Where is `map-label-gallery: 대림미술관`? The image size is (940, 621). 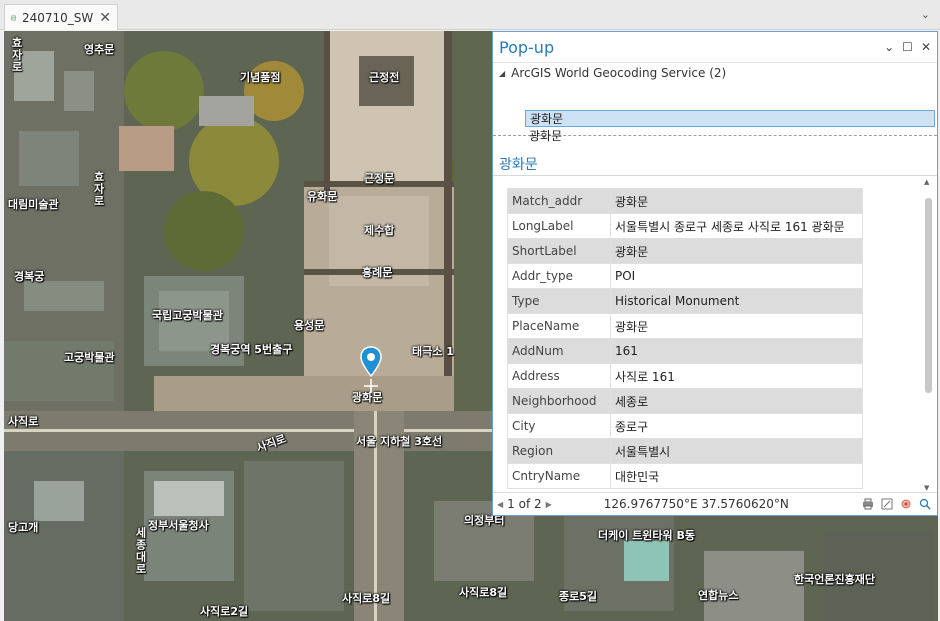
map-label-gallery: 대림미술관 is located at coordinates (33, 204).